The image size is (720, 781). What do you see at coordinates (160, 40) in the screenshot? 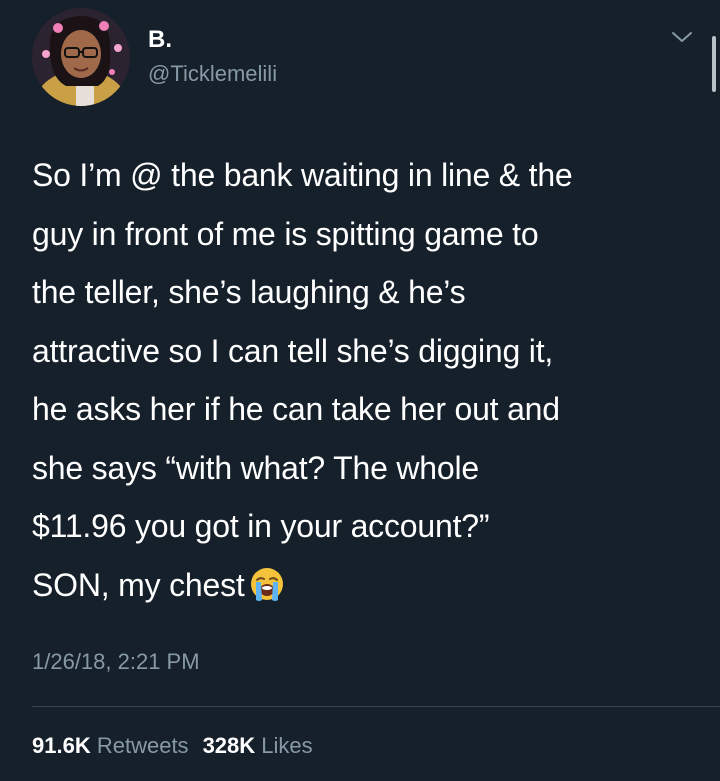
I see `display-name: B.` at bounding box center [160, 40].